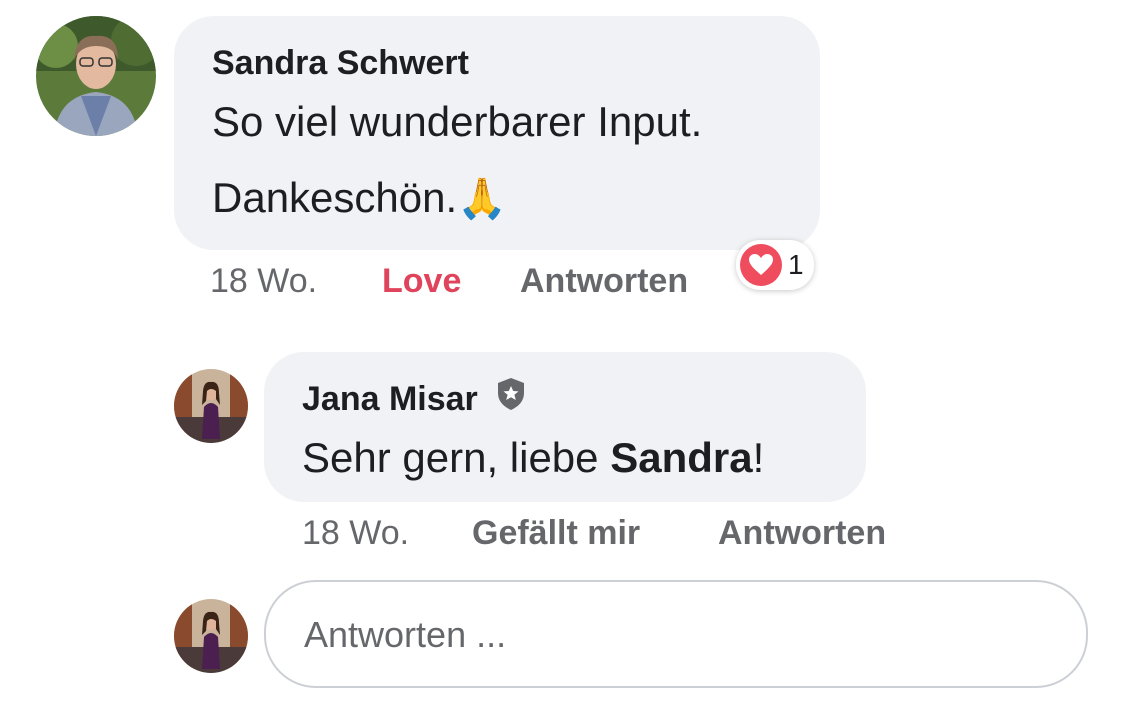 The height and width of the screenshot is (706, 1125). What do you see at coordinates (390, 399) in the screenshot?
I see `reply-author-name: Jana Misar` at bounding box center [390, 399].